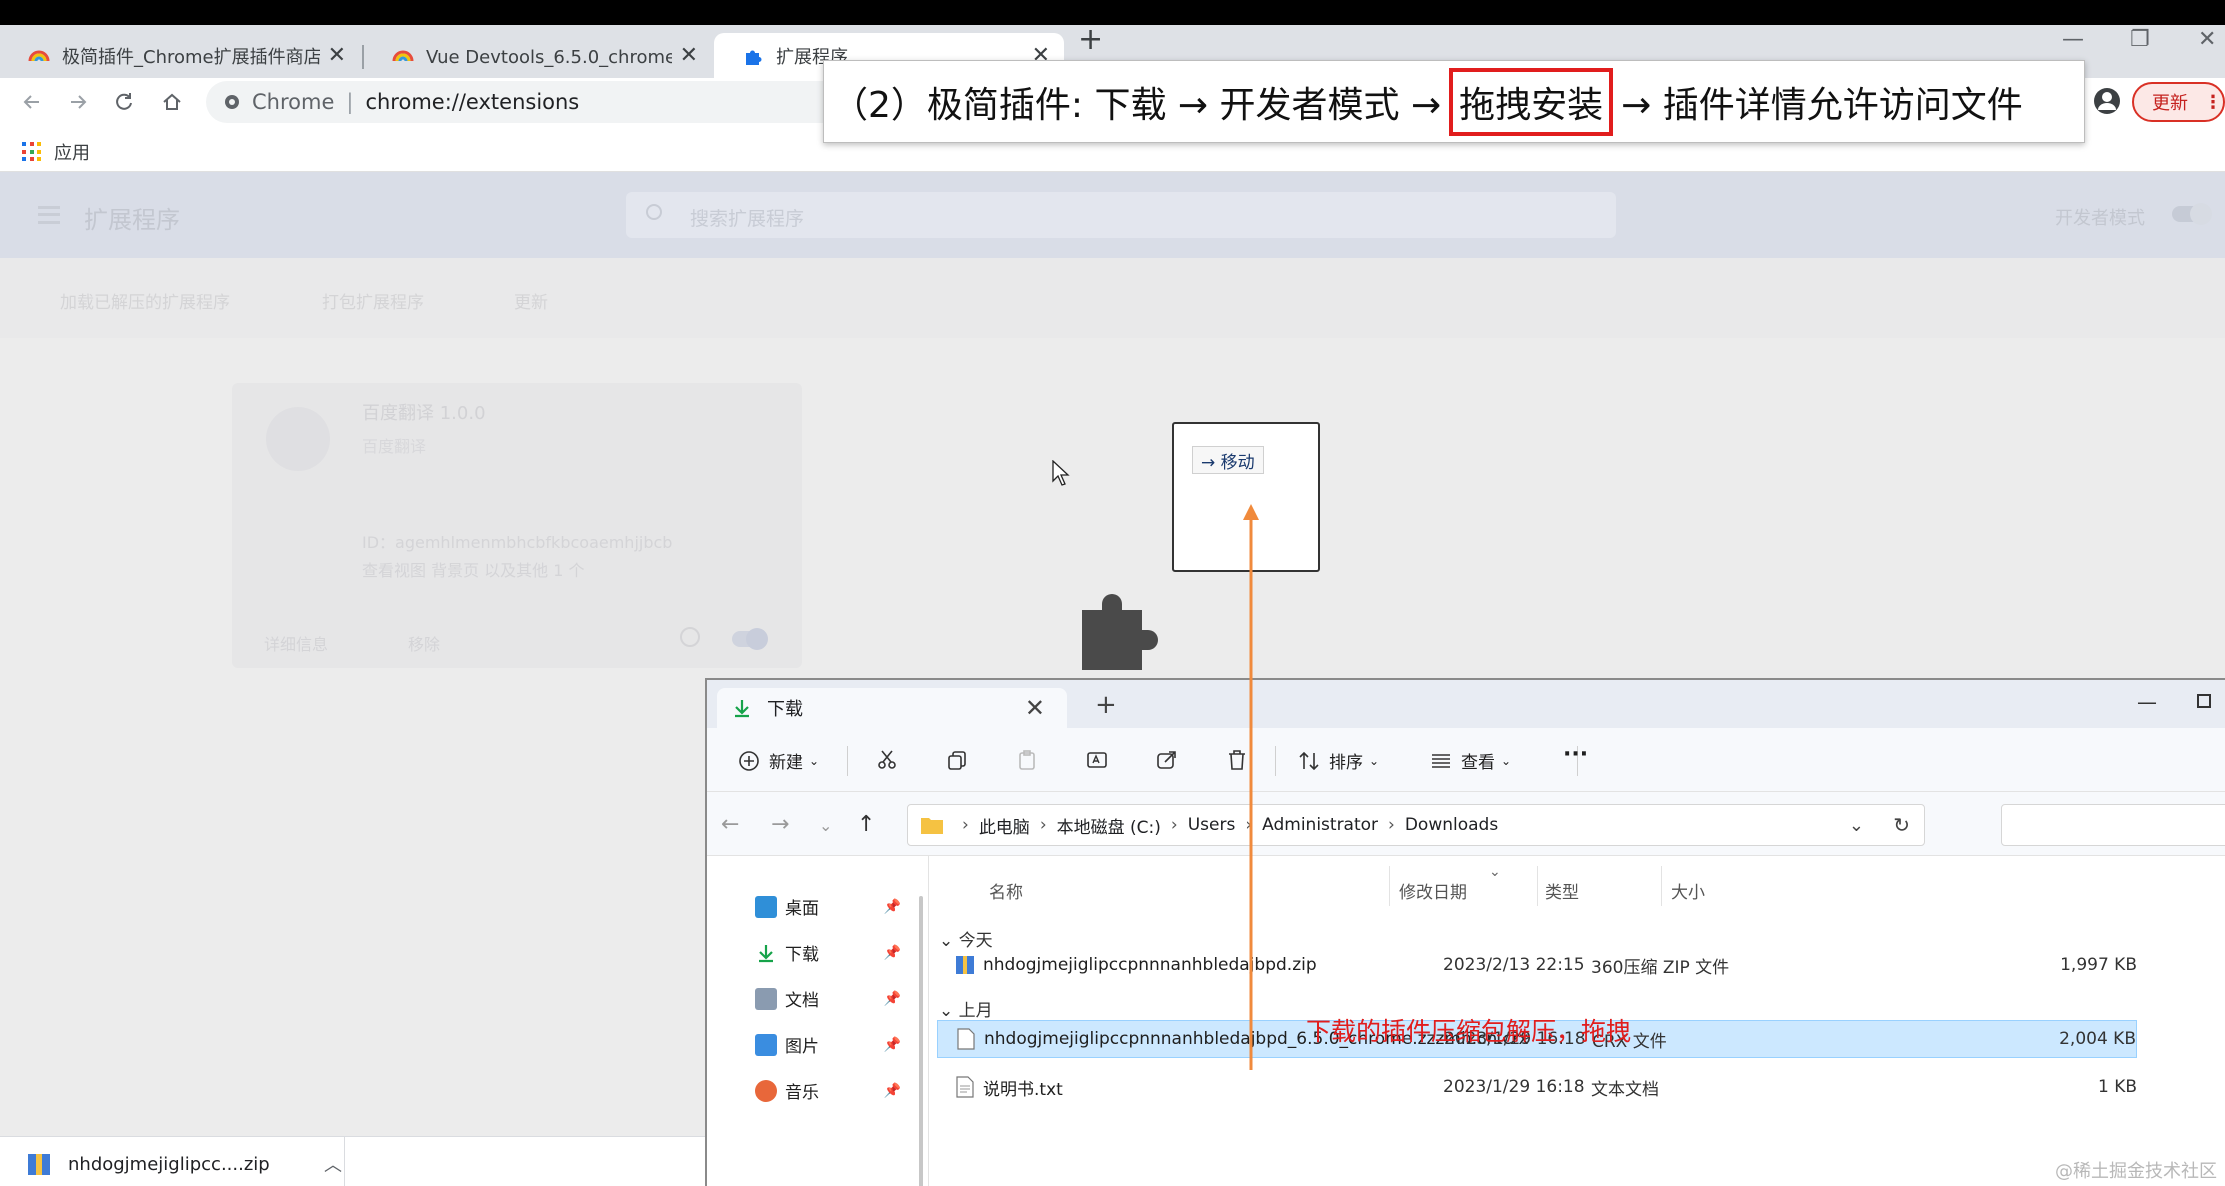  Describe the element at coordinates (835, 906) in the screenshot. I see `nav-item-desktop: 桌面 📌` at that location.